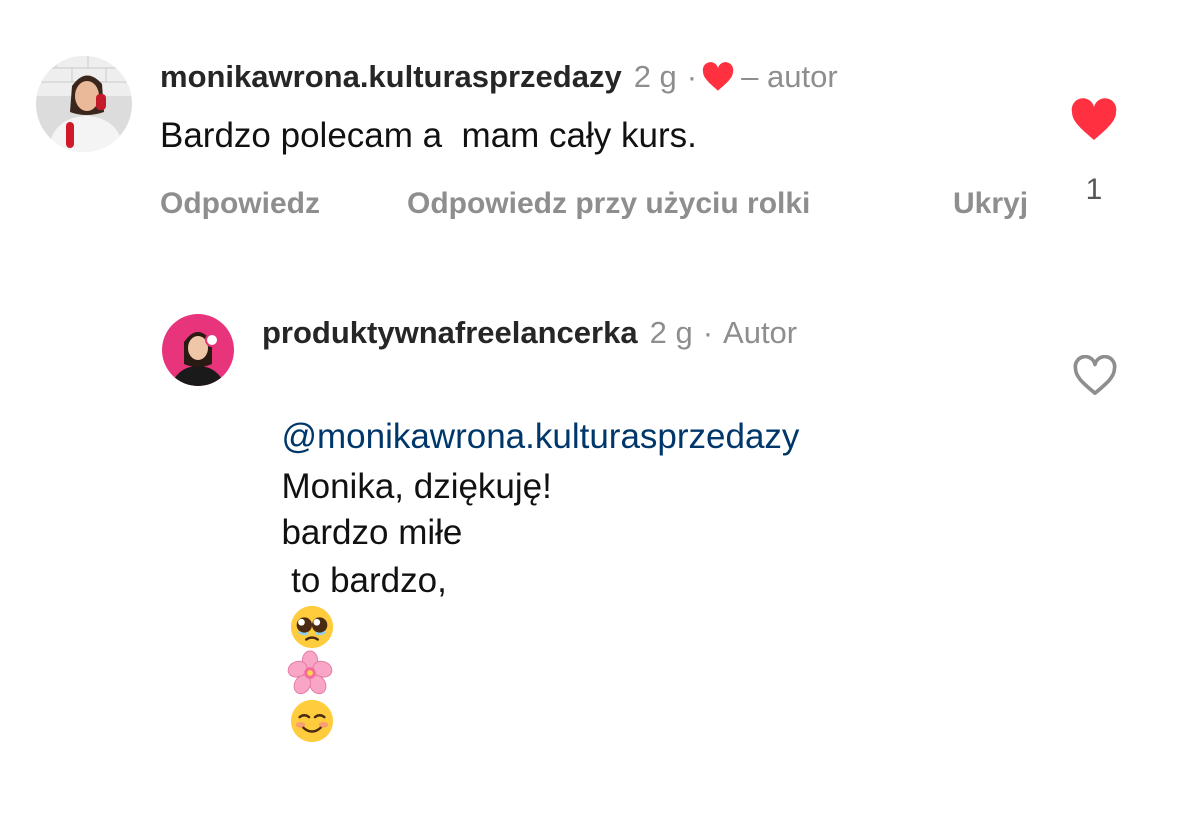  I want to click on reply-header: produktywnafreelancerka 2 g · Autor, so click(529, 333).